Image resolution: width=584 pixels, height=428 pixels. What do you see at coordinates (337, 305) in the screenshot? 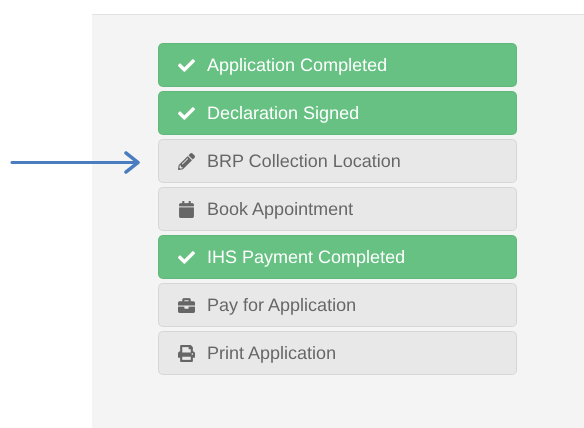
I see `step-button: Pay for Application` at bounding box center [337, 305].